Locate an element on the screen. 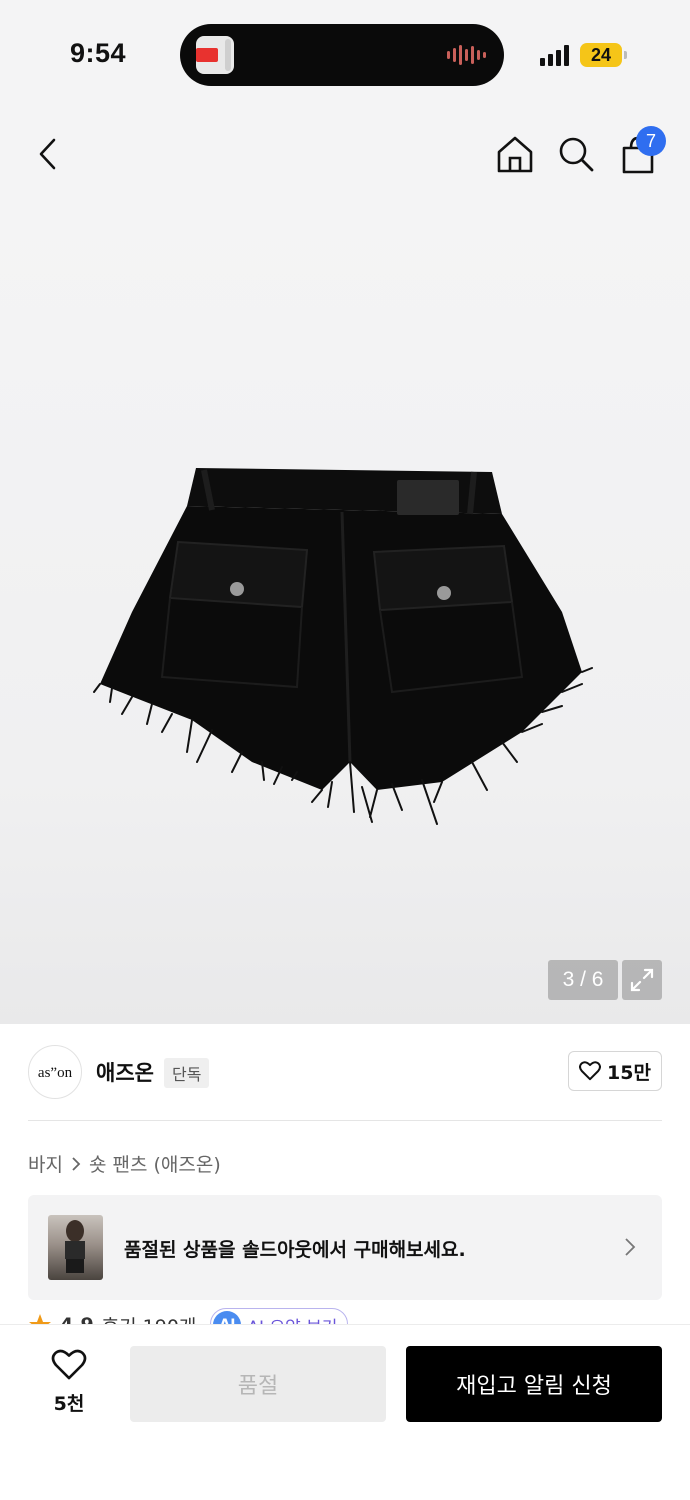  dynamic-island is located at coordinates (342, 55).